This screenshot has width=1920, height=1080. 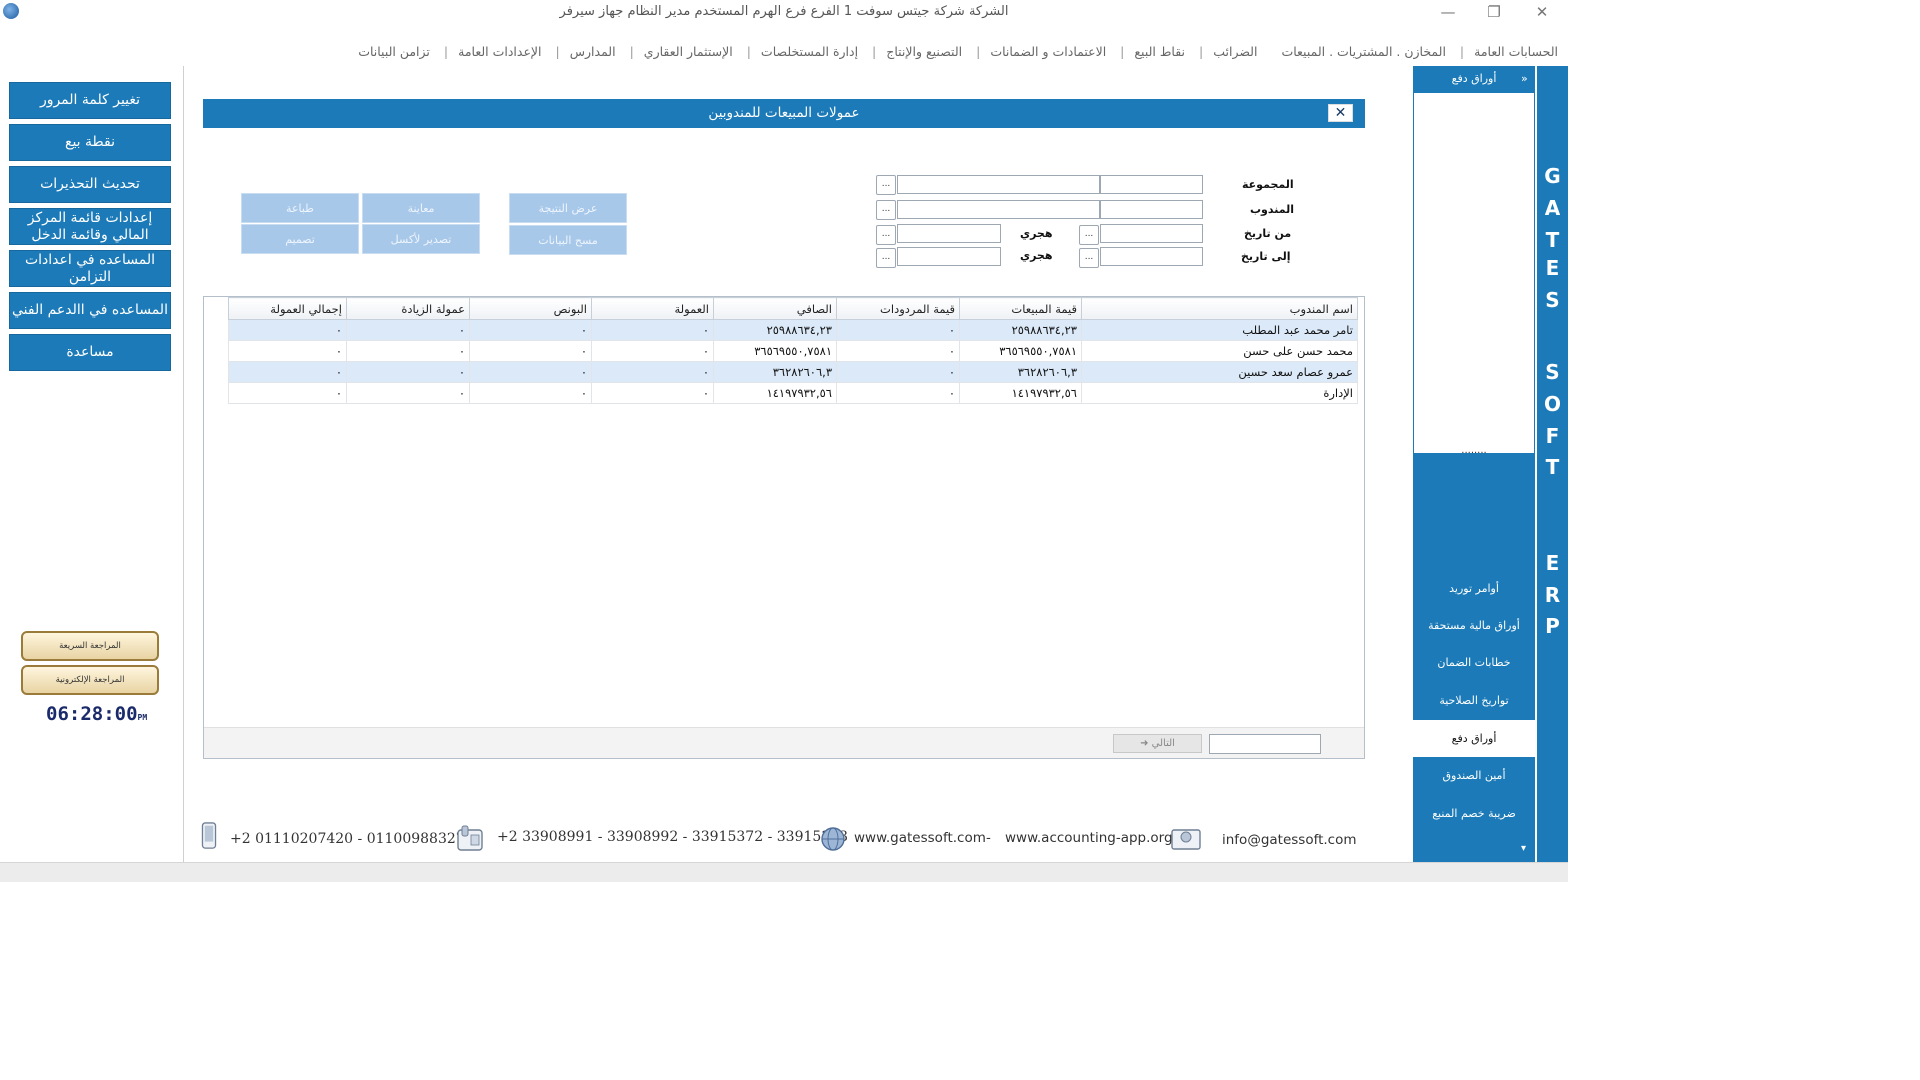 What do you see at coordinates (1289, 840) in the screenshot?
I see `email-link: info@gatessoft.com` at bounding box center [1289, 840].